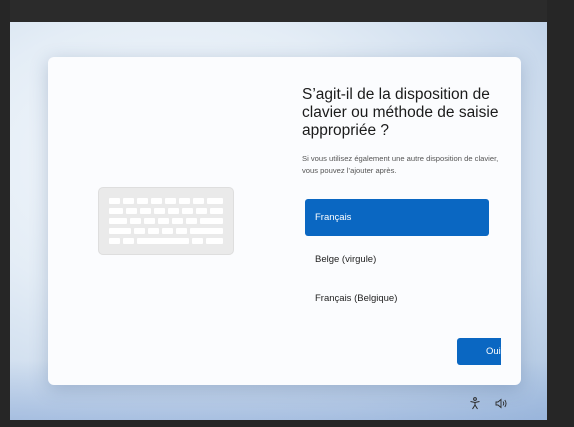 Image resolution: width=574 pixels, height=427 pixels. Describe the element at coordinates (287, 11) in the screenshot. I see `window-top-bar` at that location.